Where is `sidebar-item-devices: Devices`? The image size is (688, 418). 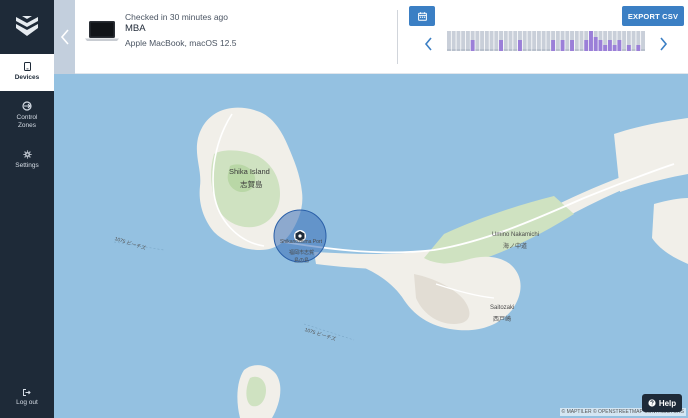
sidebar-item-devices: Devices is located at coordinates (27, 72).